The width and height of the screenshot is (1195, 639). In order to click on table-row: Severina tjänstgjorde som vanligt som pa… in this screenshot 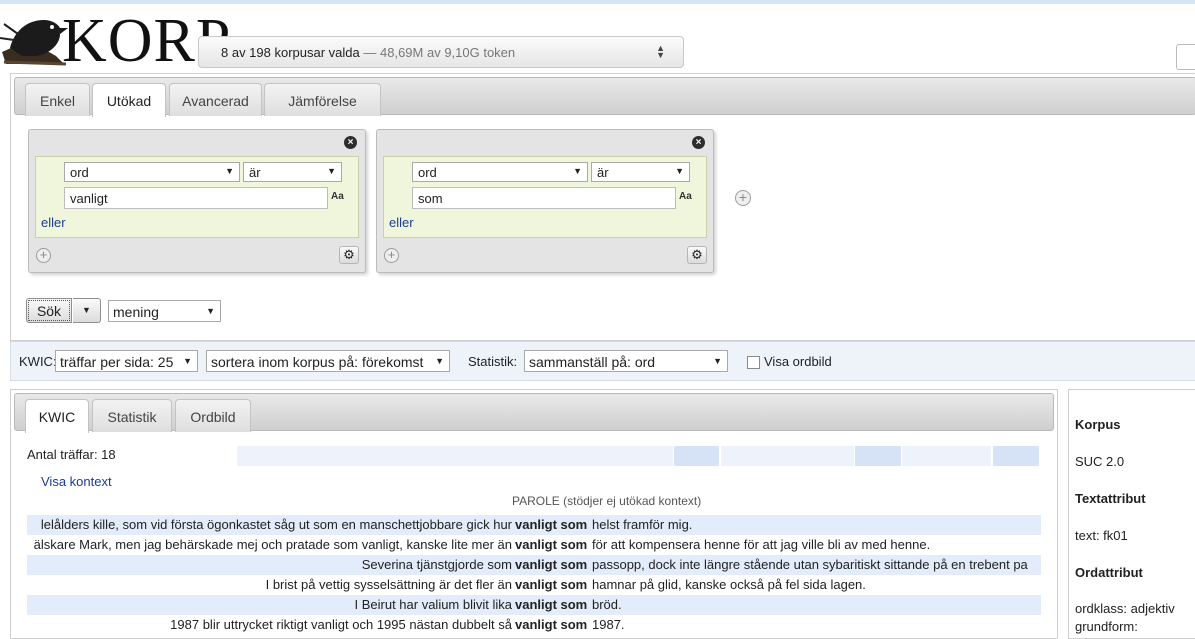, I will do `click(534, 565)`.